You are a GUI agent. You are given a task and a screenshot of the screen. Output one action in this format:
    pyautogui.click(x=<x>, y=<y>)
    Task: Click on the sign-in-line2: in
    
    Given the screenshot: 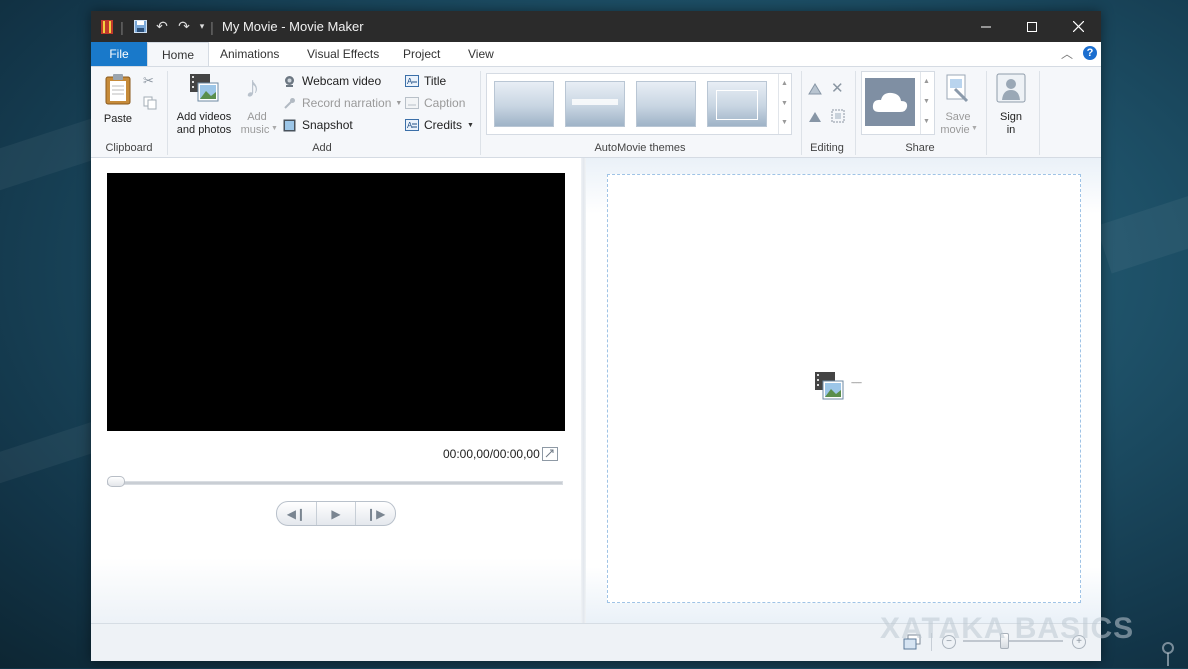 What is the action you would take?
    pyautogui.click(x=1011, y=130)
    